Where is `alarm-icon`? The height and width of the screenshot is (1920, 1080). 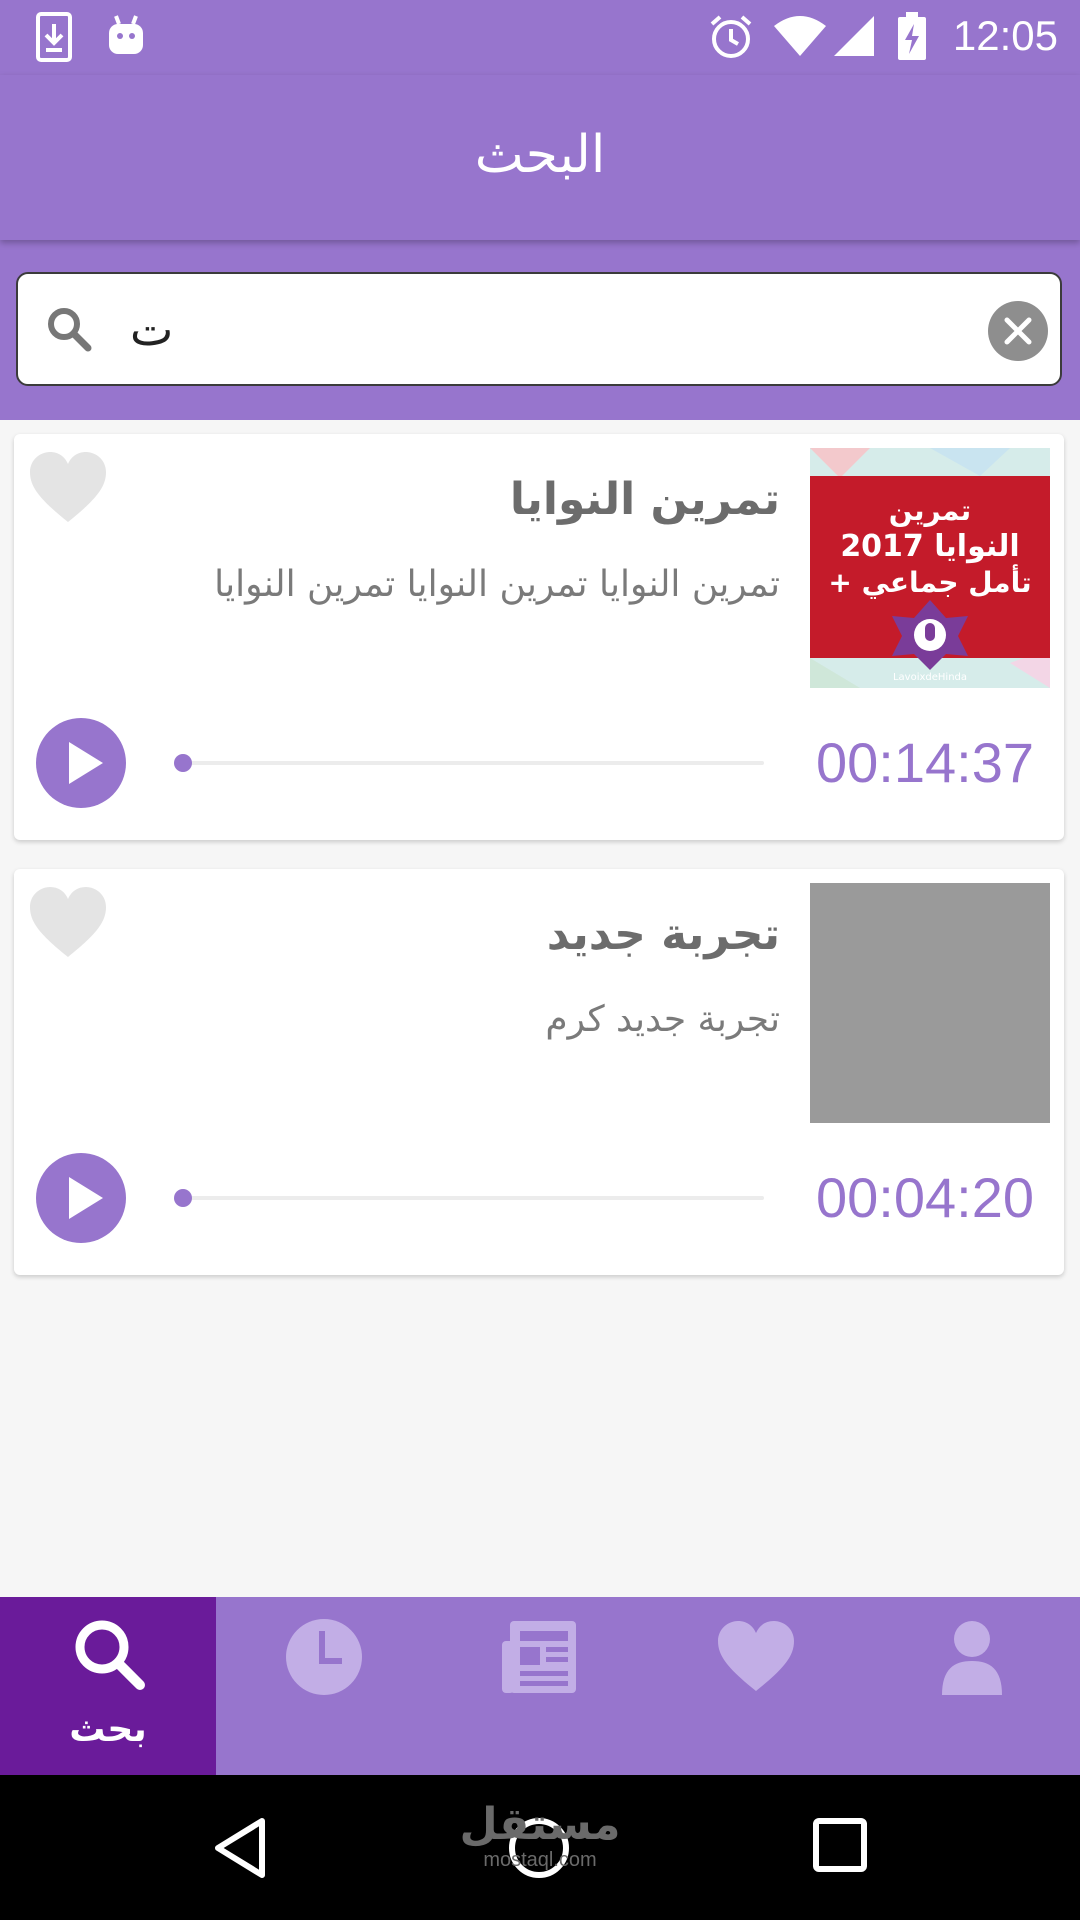
alarm-icon is located at coordinates (731, 36).